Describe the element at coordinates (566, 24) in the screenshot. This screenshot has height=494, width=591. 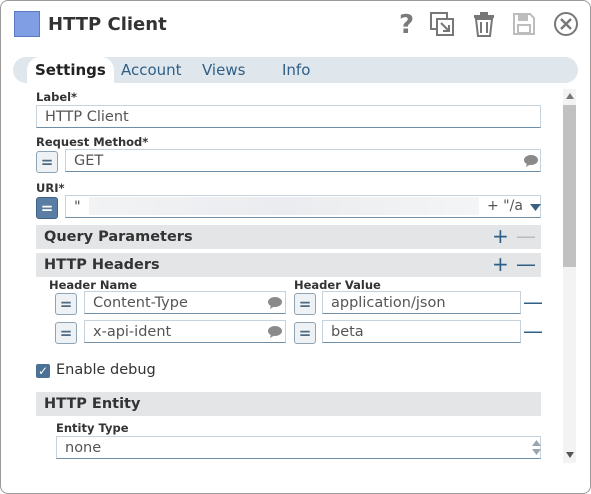
I see `close-icon` at that location.